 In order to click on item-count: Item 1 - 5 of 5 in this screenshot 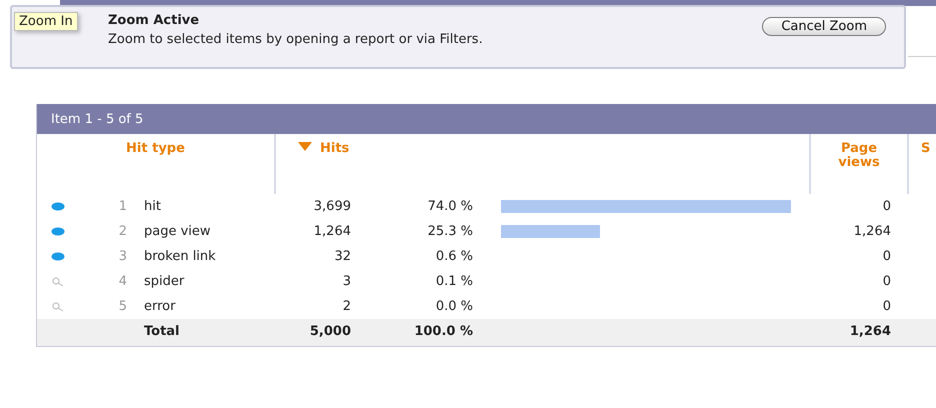, I will do `click(97, 119)`.